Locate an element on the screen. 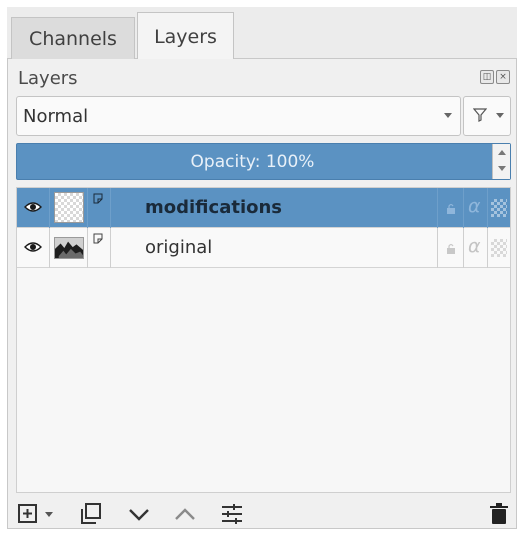  layer-row: modifications α is located at coordinates (263, 208).